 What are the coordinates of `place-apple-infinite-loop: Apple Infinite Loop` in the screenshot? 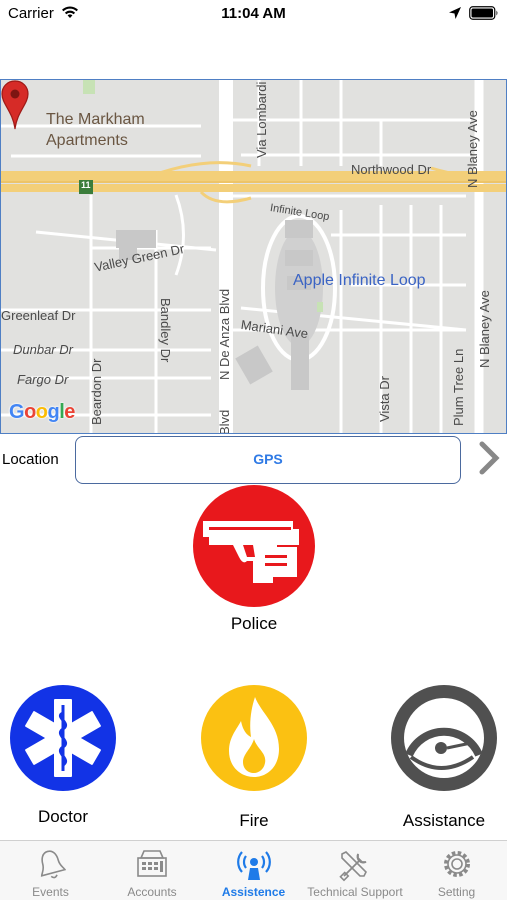 It's located at (359, 280).